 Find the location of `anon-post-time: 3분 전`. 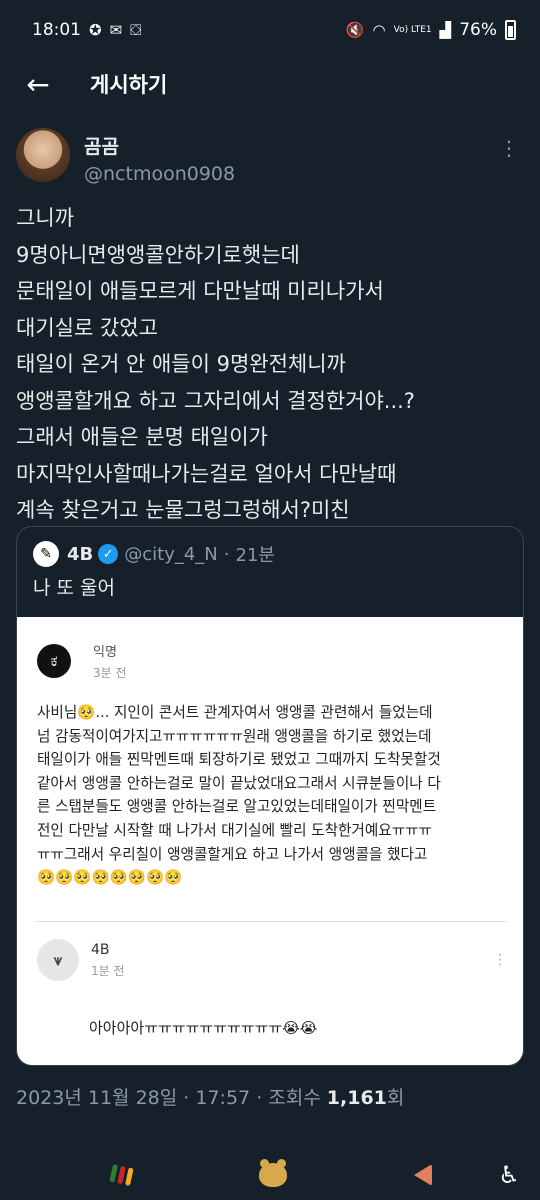

anon-post-time: 3분 전 is located at coordinates (110, 673).